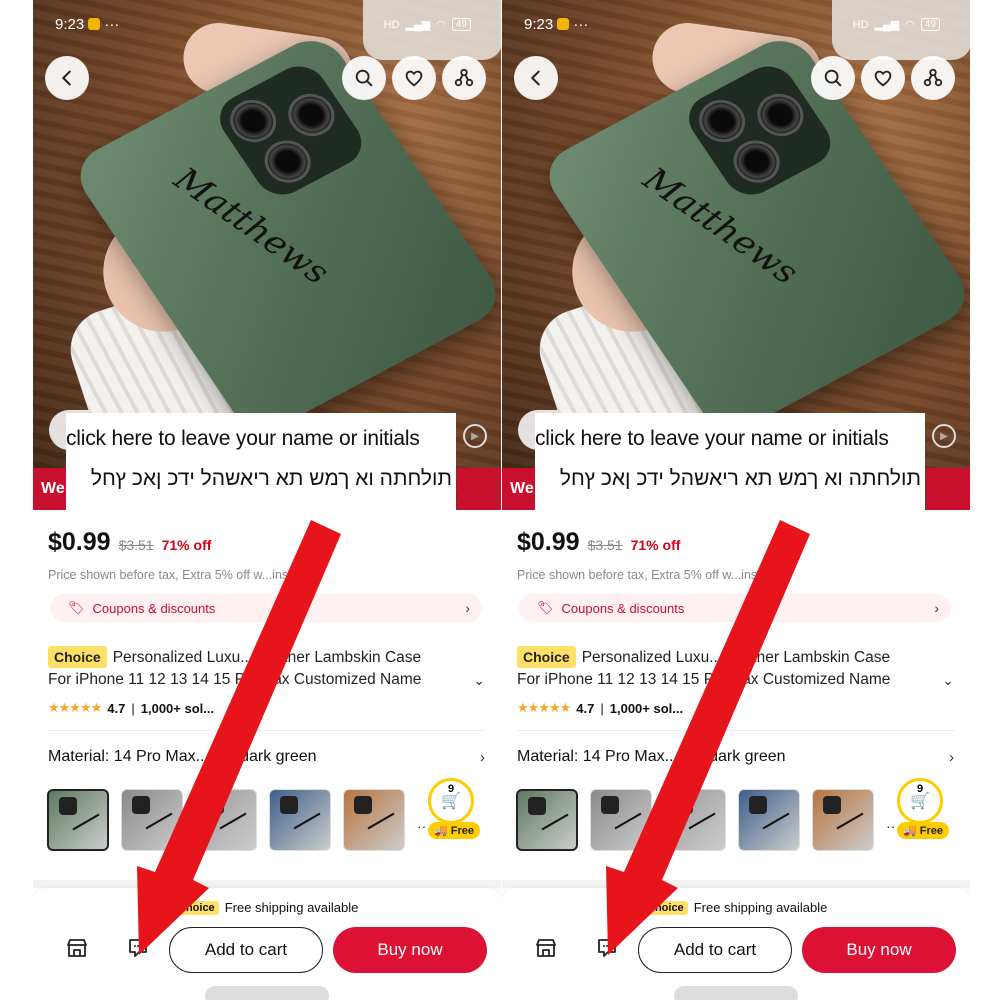 This screenshot has width=1000, height=1000. Describe the element at coordinates (267, 730) in the screenshot. I see `divider` at that location.